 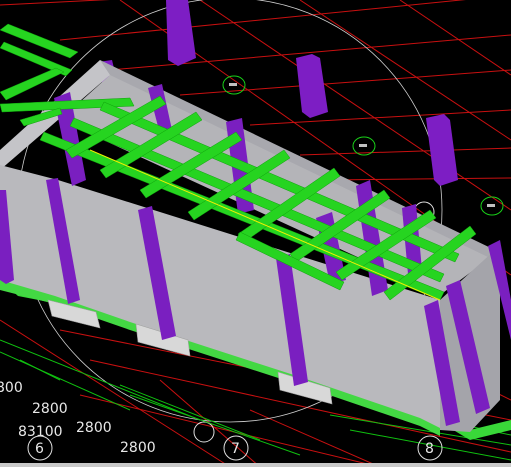 What do you see at coordinates (11, 388) in the screenshot?
I see `svg-text: 800` at bounding box center [11, 388].